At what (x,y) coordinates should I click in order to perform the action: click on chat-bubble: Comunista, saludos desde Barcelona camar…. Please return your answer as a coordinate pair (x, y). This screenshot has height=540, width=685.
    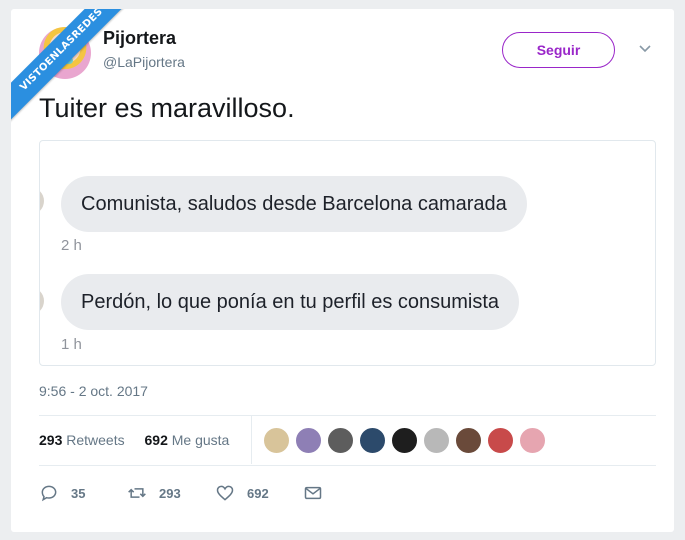
    Looking at the image, I should click on (294, 204).